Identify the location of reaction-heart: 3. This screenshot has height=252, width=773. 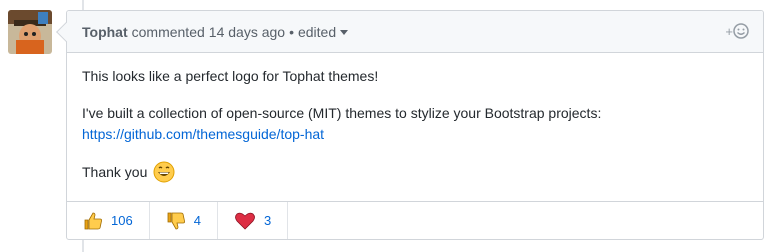
(253, 220).